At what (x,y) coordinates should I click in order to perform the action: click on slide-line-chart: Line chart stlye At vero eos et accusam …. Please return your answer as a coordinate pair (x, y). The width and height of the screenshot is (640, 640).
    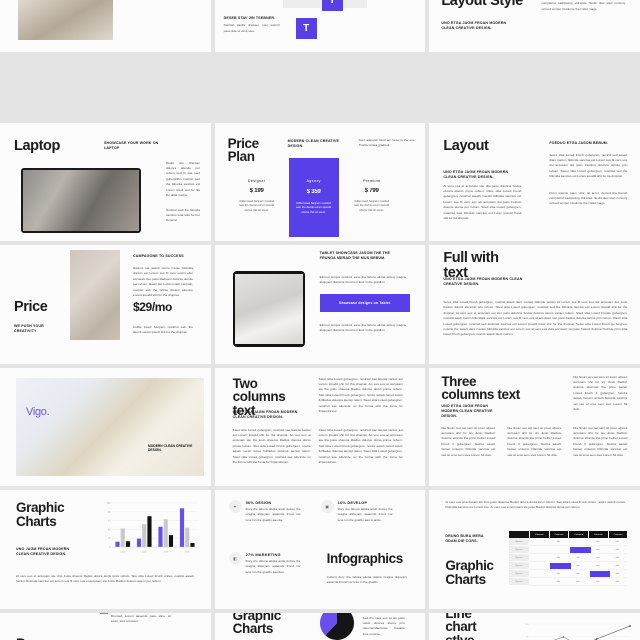
    Looking at the image, I should click on (534, 626).